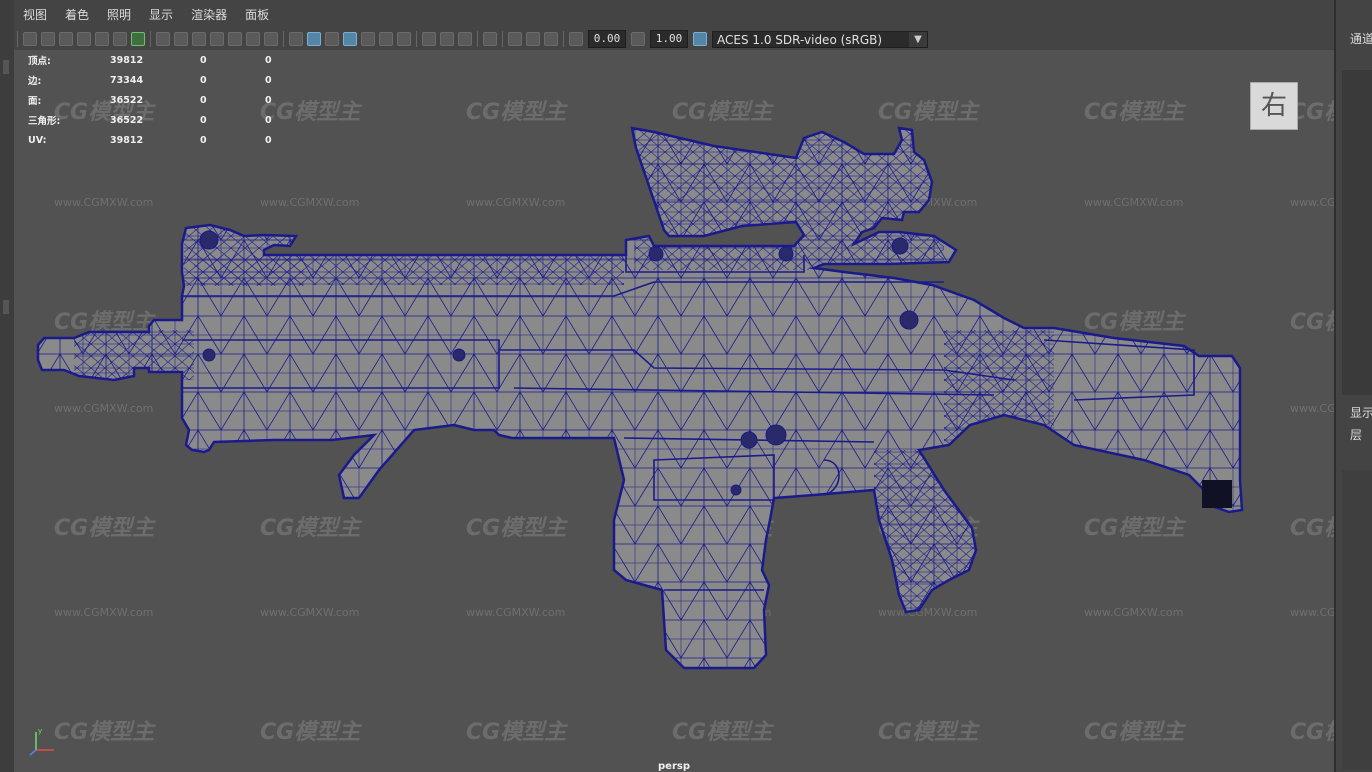 This screenshot has height=772, width=1372. I want to click on hud-label: 三角形:, so click(44, 121).